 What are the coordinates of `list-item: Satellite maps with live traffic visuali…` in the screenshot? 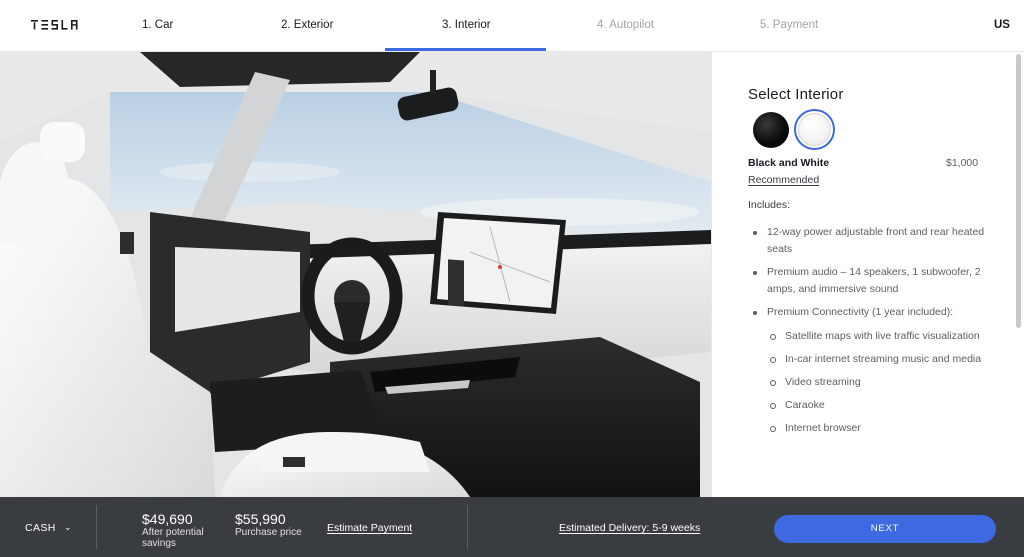 It's located at (878, 336).